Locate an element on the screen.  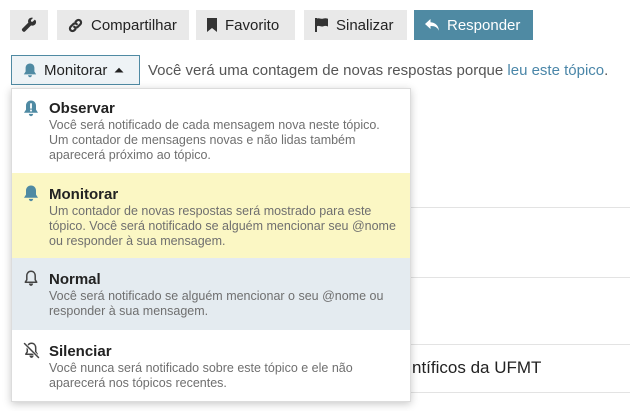
flag-button: Sinalizar is located at coordinates (355, 25).